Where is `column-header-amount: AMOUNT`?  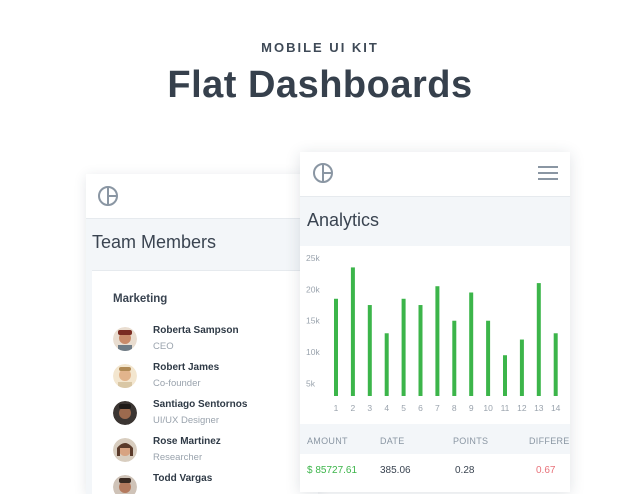 column-header-amount: AMOUNT is located at coordinates (327, 441).